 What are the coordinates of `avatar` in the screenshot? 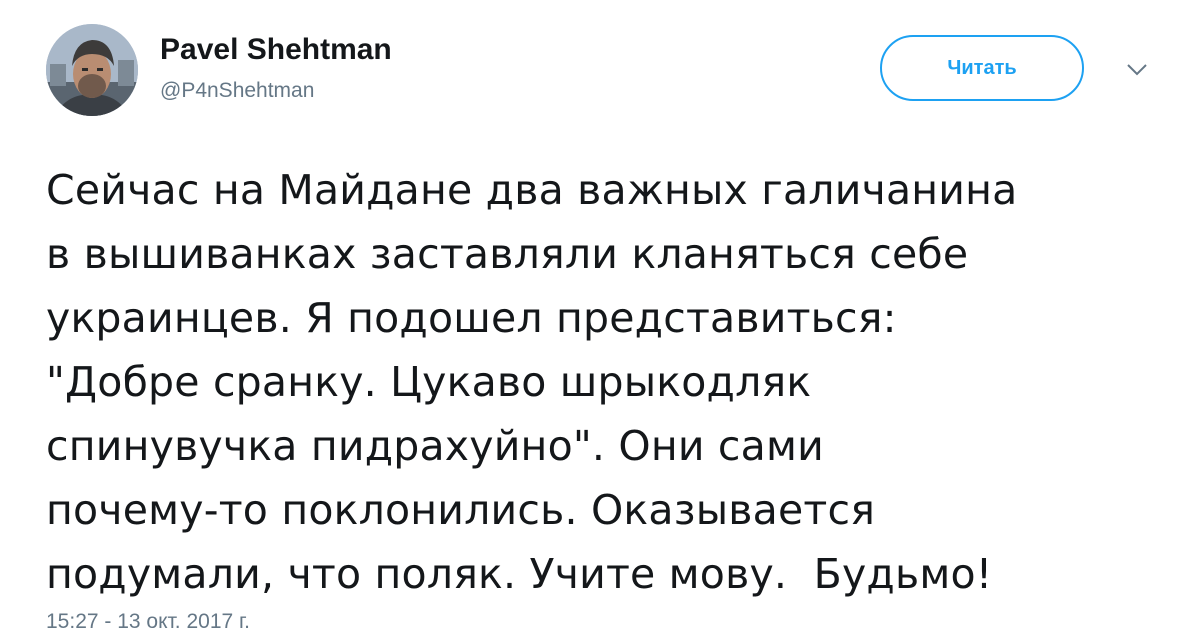 It's located at (92, 70).